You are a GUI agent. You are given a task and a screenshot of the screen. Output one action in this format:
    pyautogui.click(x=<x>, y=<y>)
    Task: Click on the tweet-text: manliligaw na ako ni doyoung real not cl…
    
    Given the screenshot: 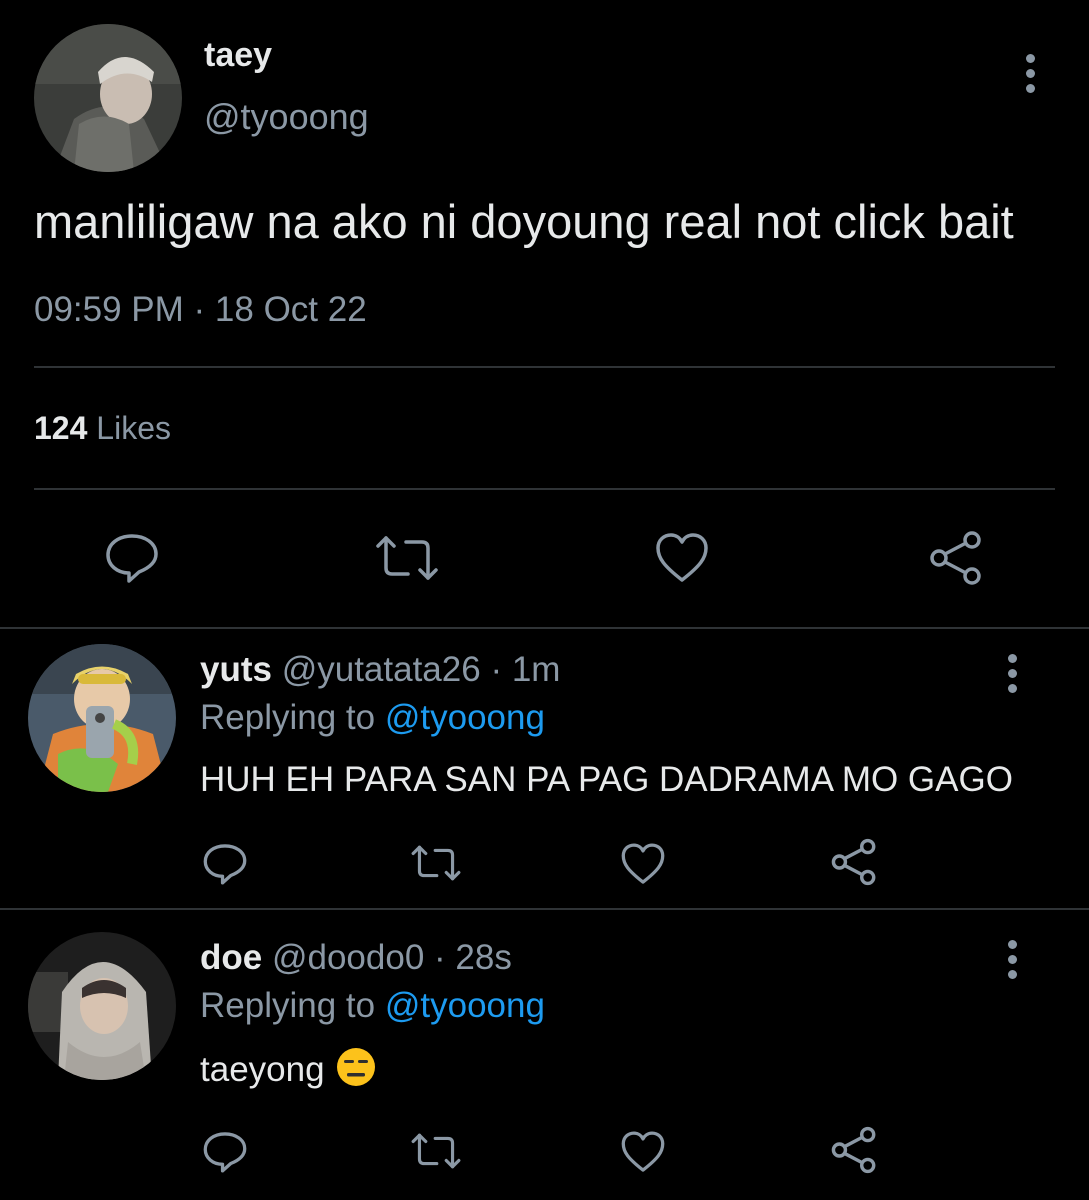 What is the action you would take?
    pyautogui.click(x=524, y=221)
    